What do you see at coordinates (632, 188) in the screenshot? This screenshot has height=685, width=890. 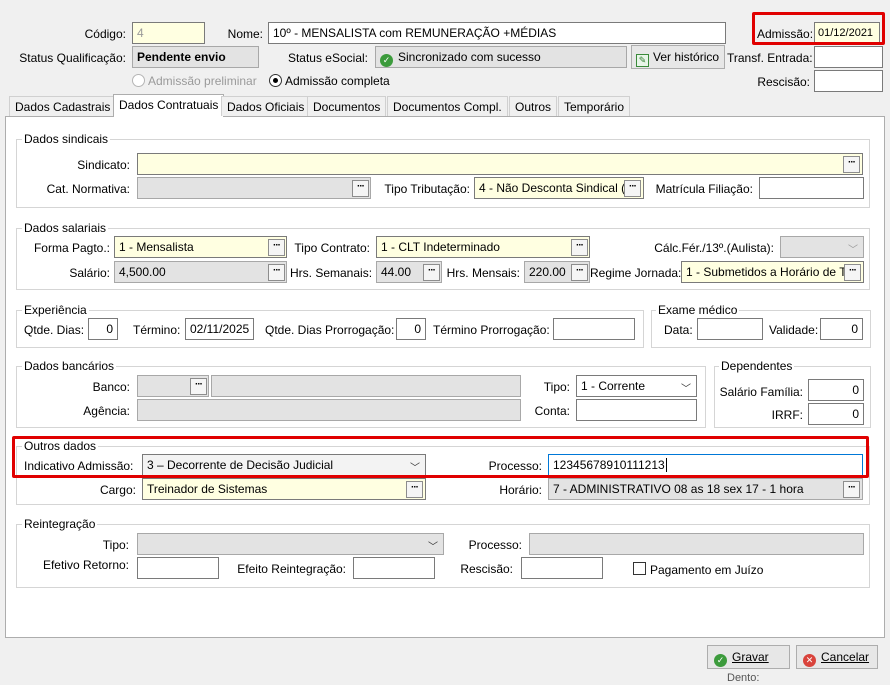 I see `tipo-tributacao-lookup-button: ···` at bounding box center [632, 188].